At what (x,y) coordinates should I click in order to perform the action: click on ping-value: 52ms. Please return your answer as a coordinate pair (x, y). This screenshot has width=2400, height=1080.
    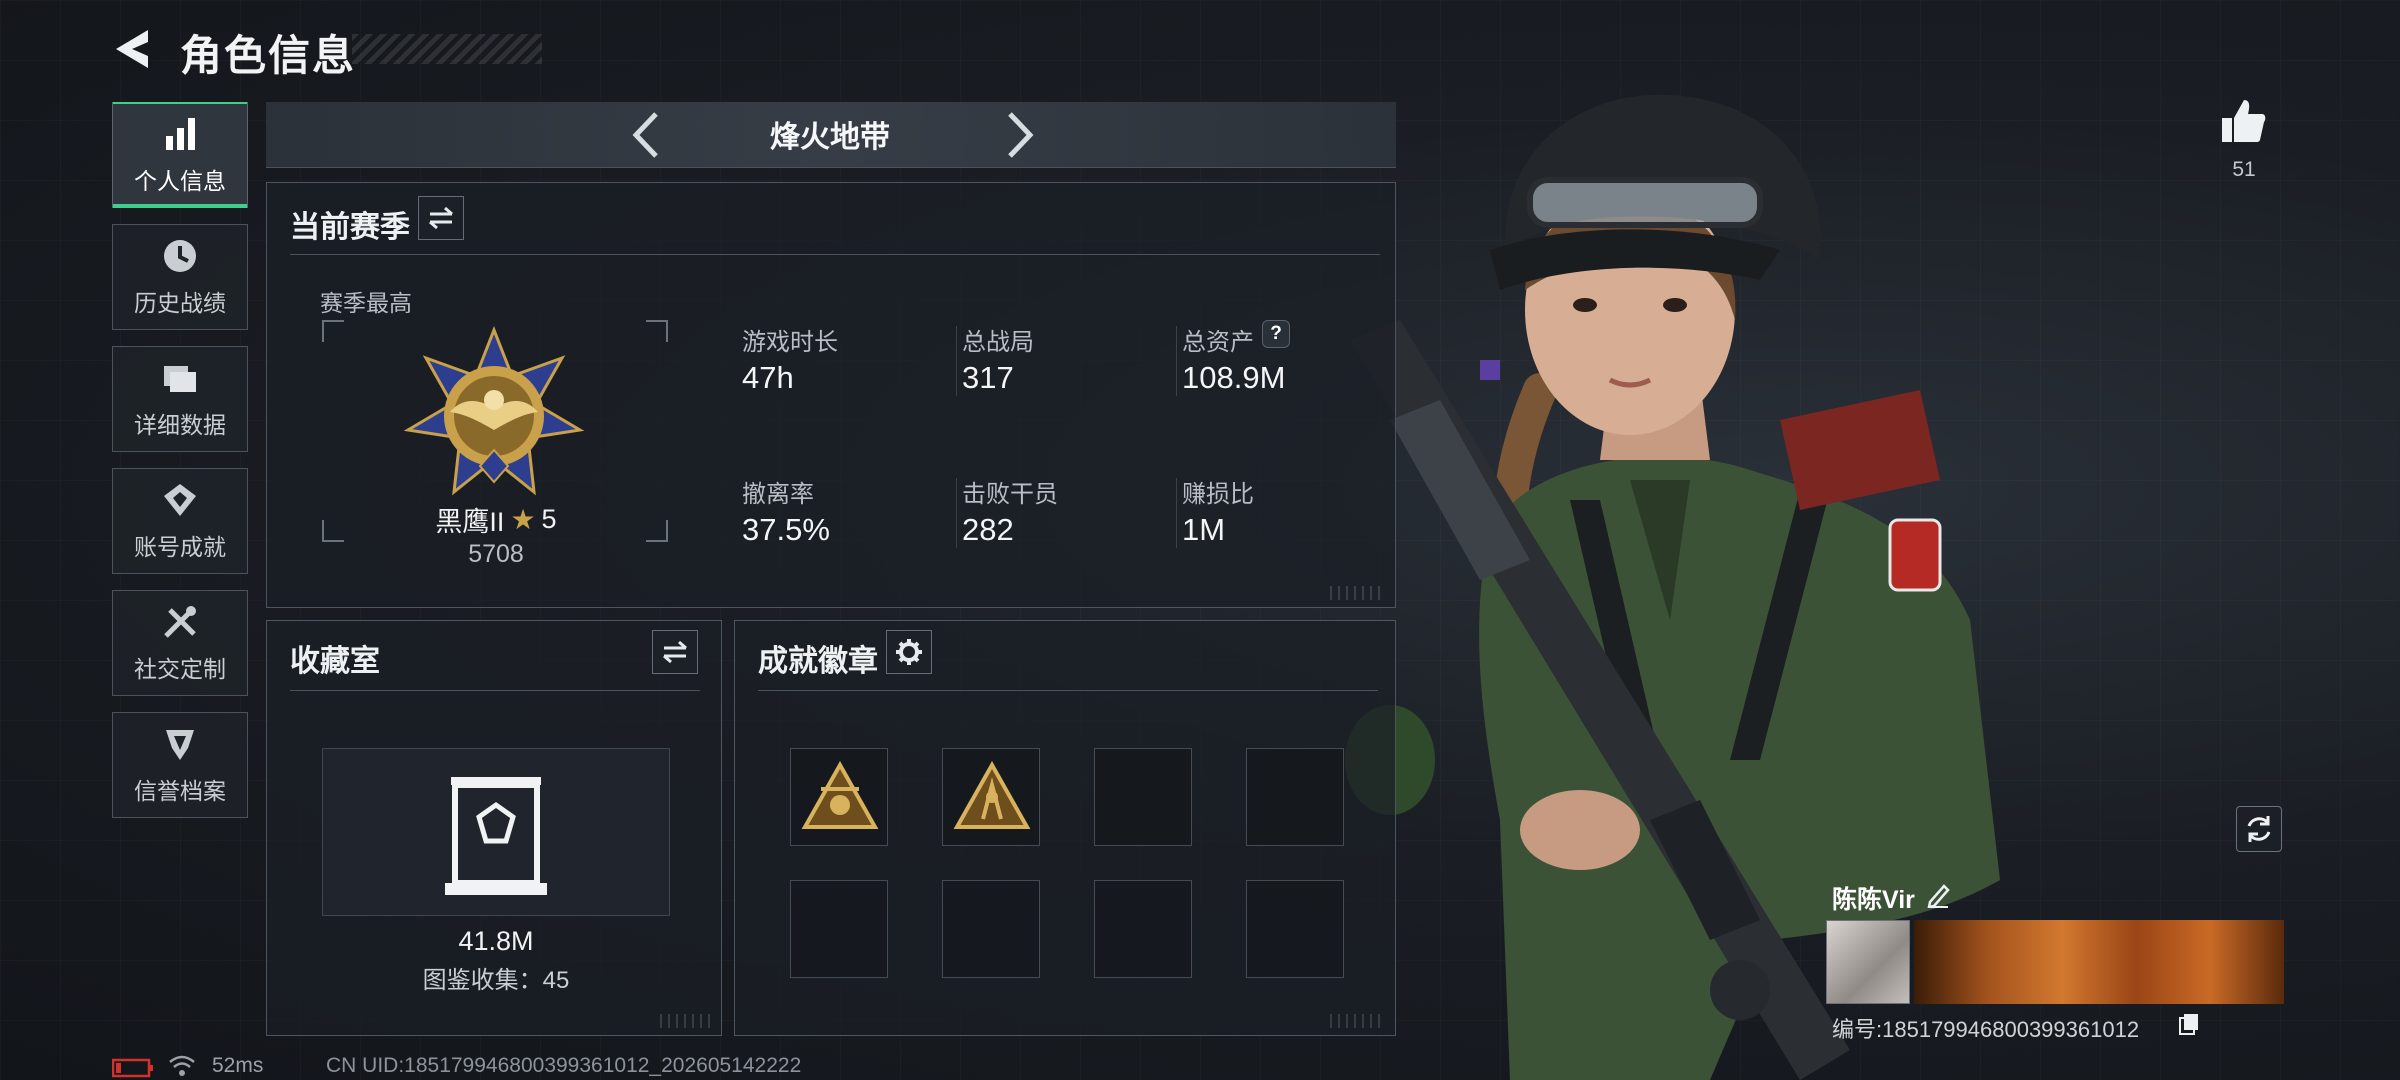
    Looking at the image, I should click on (238, 1065).